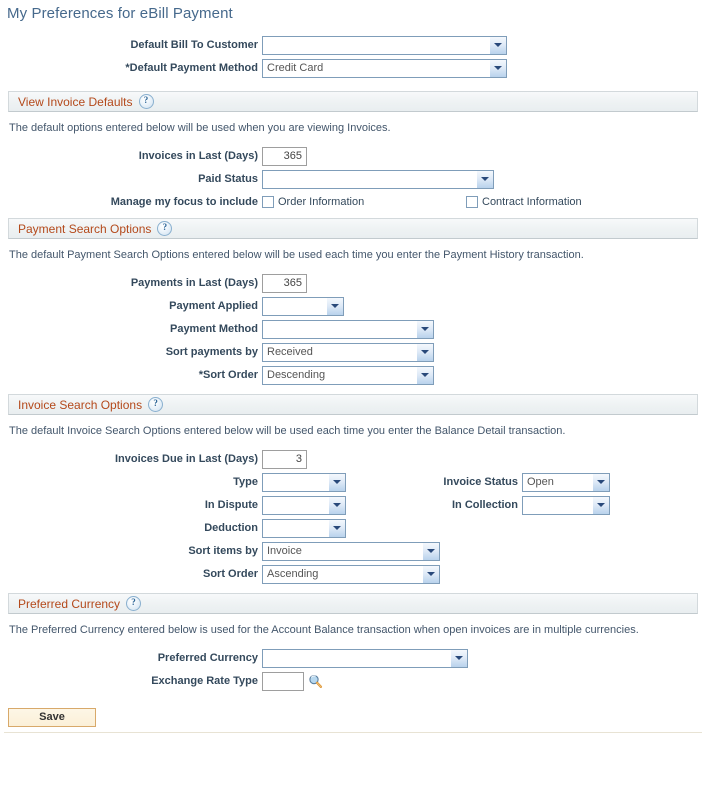  What do you see at coordinates (353, 681) in the screenshot?
I see `field-row-exchange-rate-type: Exchange Rate Type` at bounding box center [353, 681].